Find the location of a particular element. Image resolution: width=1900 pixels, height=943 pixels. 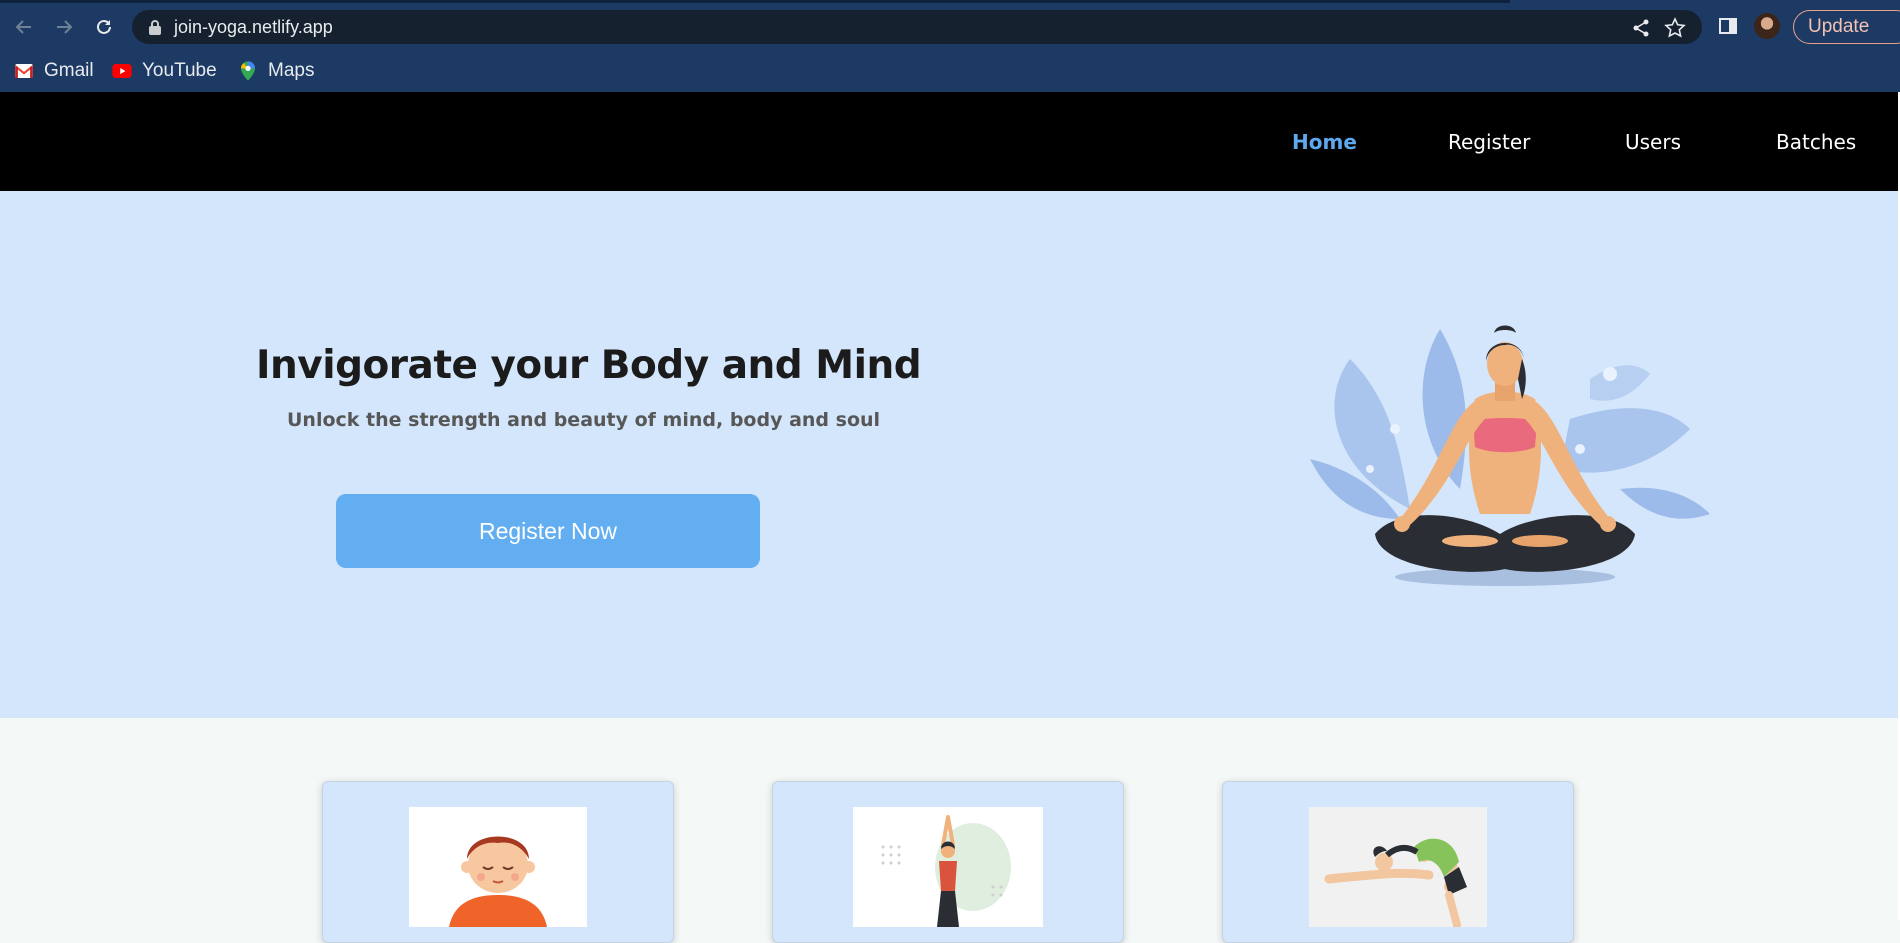

reload-icon is located at coordinates (104, 26).